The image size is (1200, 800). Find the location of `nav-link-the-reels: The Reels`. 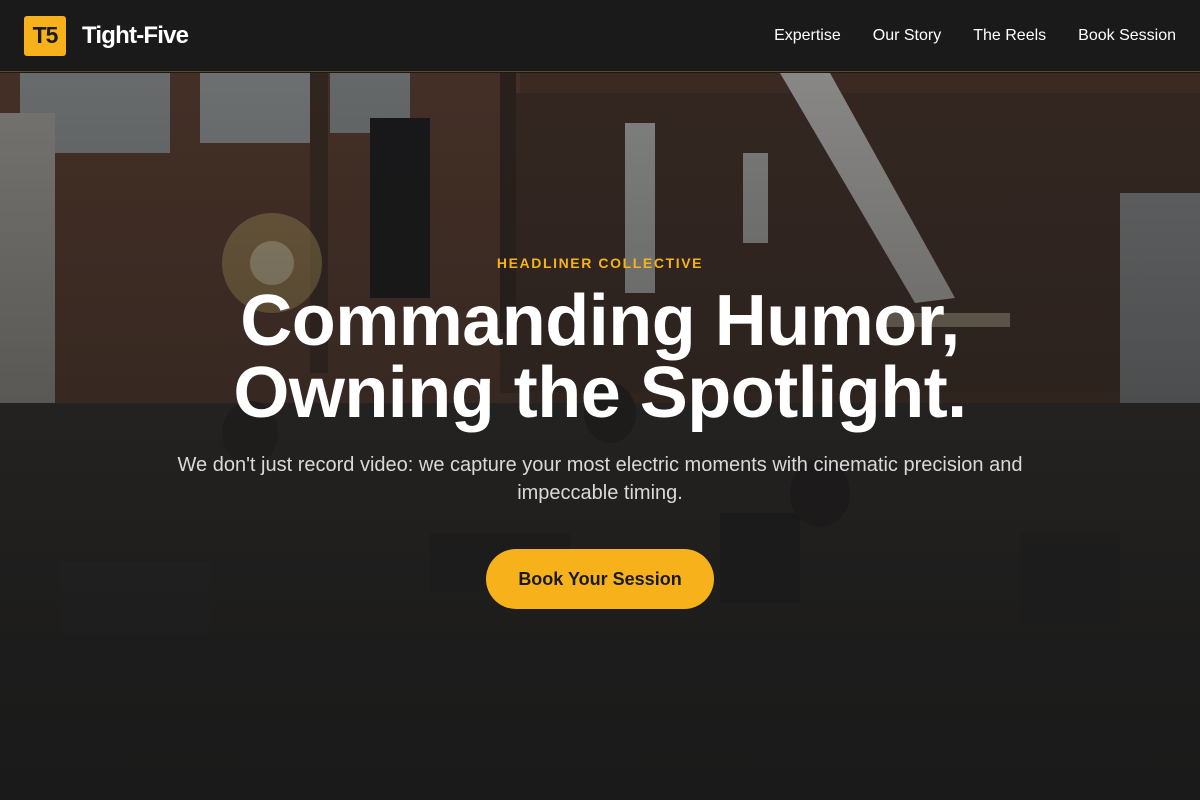

nav-link-the-reels: The Reels is located at coordinates (1009, 36).